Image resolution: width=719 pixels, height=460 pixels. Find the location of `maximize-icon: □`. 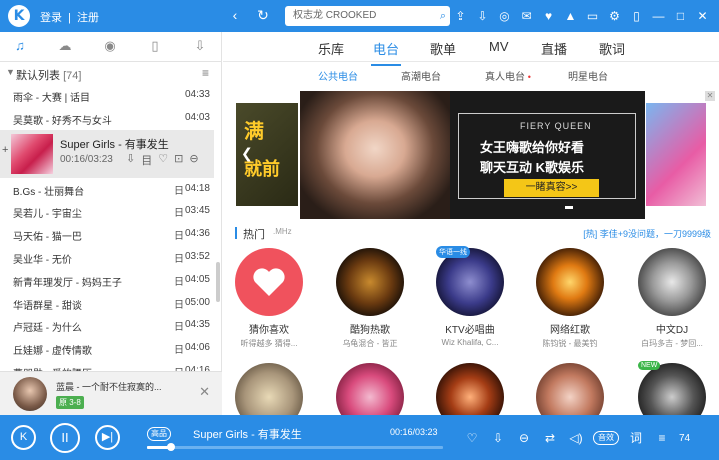

maximize-icon: □ is located at coordinates (680, 16).